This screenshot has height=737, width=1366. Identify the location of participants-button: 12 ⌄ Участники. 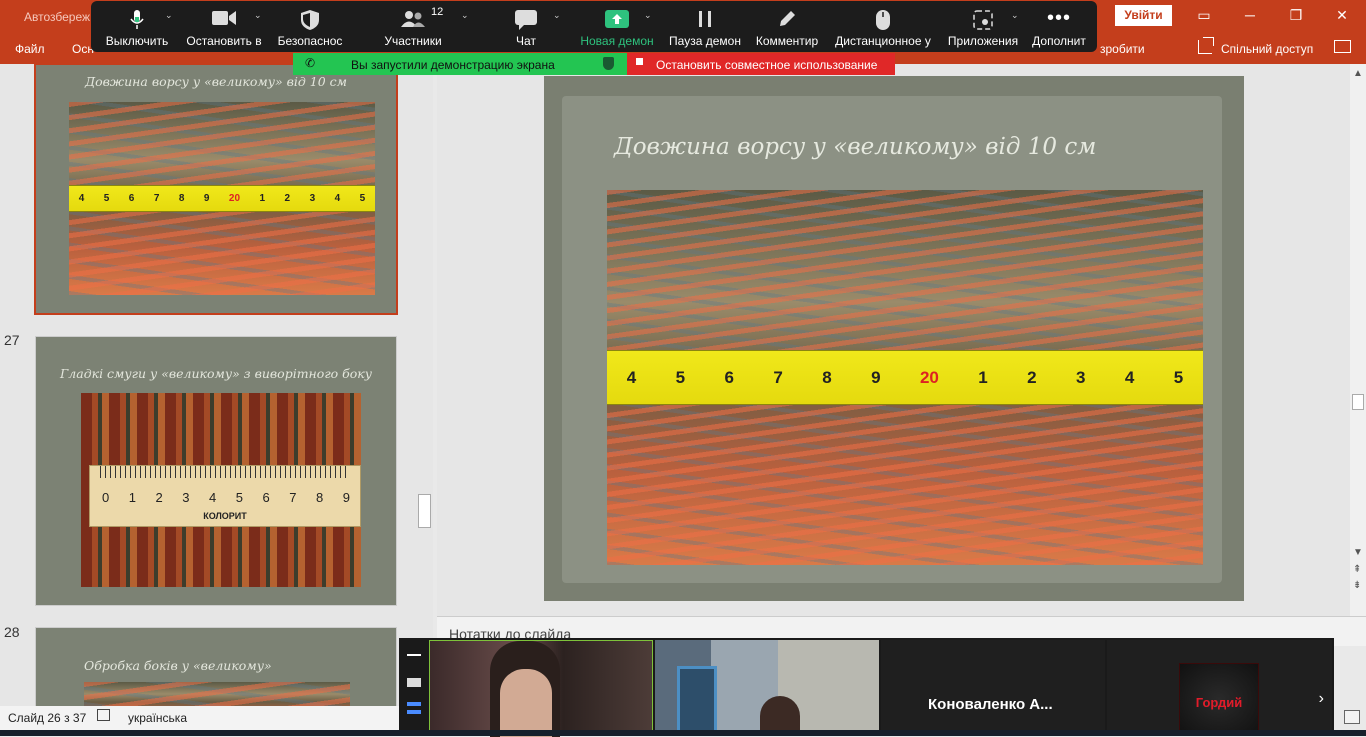
(414, 26).